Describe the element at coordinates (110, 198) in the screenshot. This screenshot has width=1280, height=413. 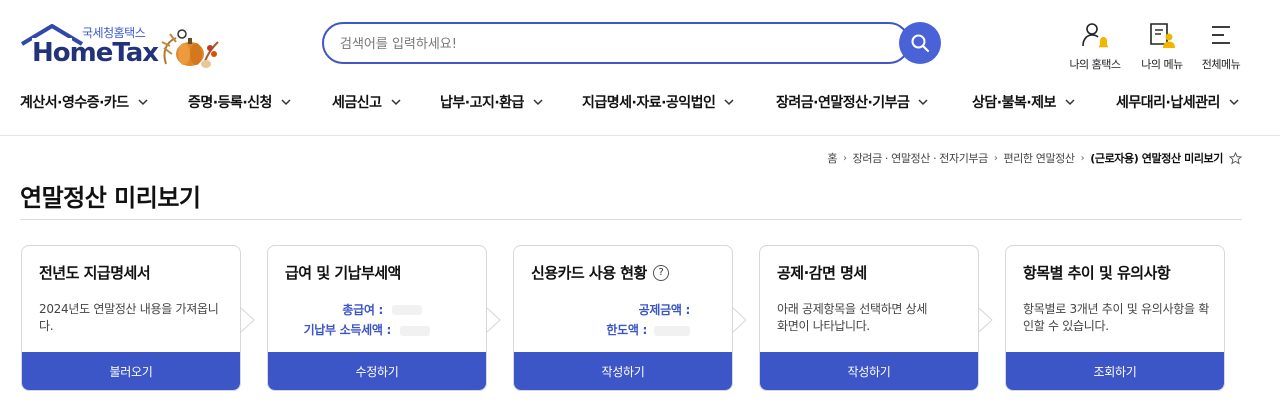
I see `page-title: 연말정산 미리보기` at that location.